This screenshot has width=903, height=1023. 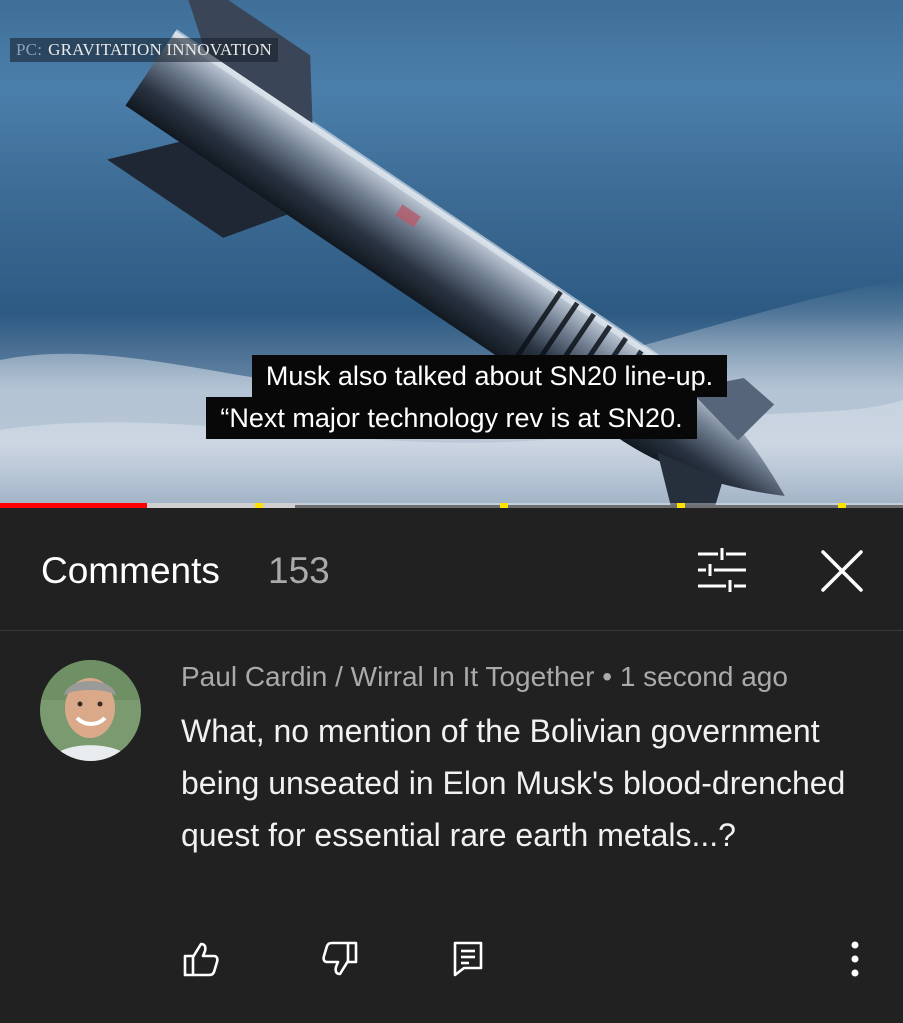 I want to click on comment-author: Paul Cardin / Wirral In It Together, so click(x=387, y=676).